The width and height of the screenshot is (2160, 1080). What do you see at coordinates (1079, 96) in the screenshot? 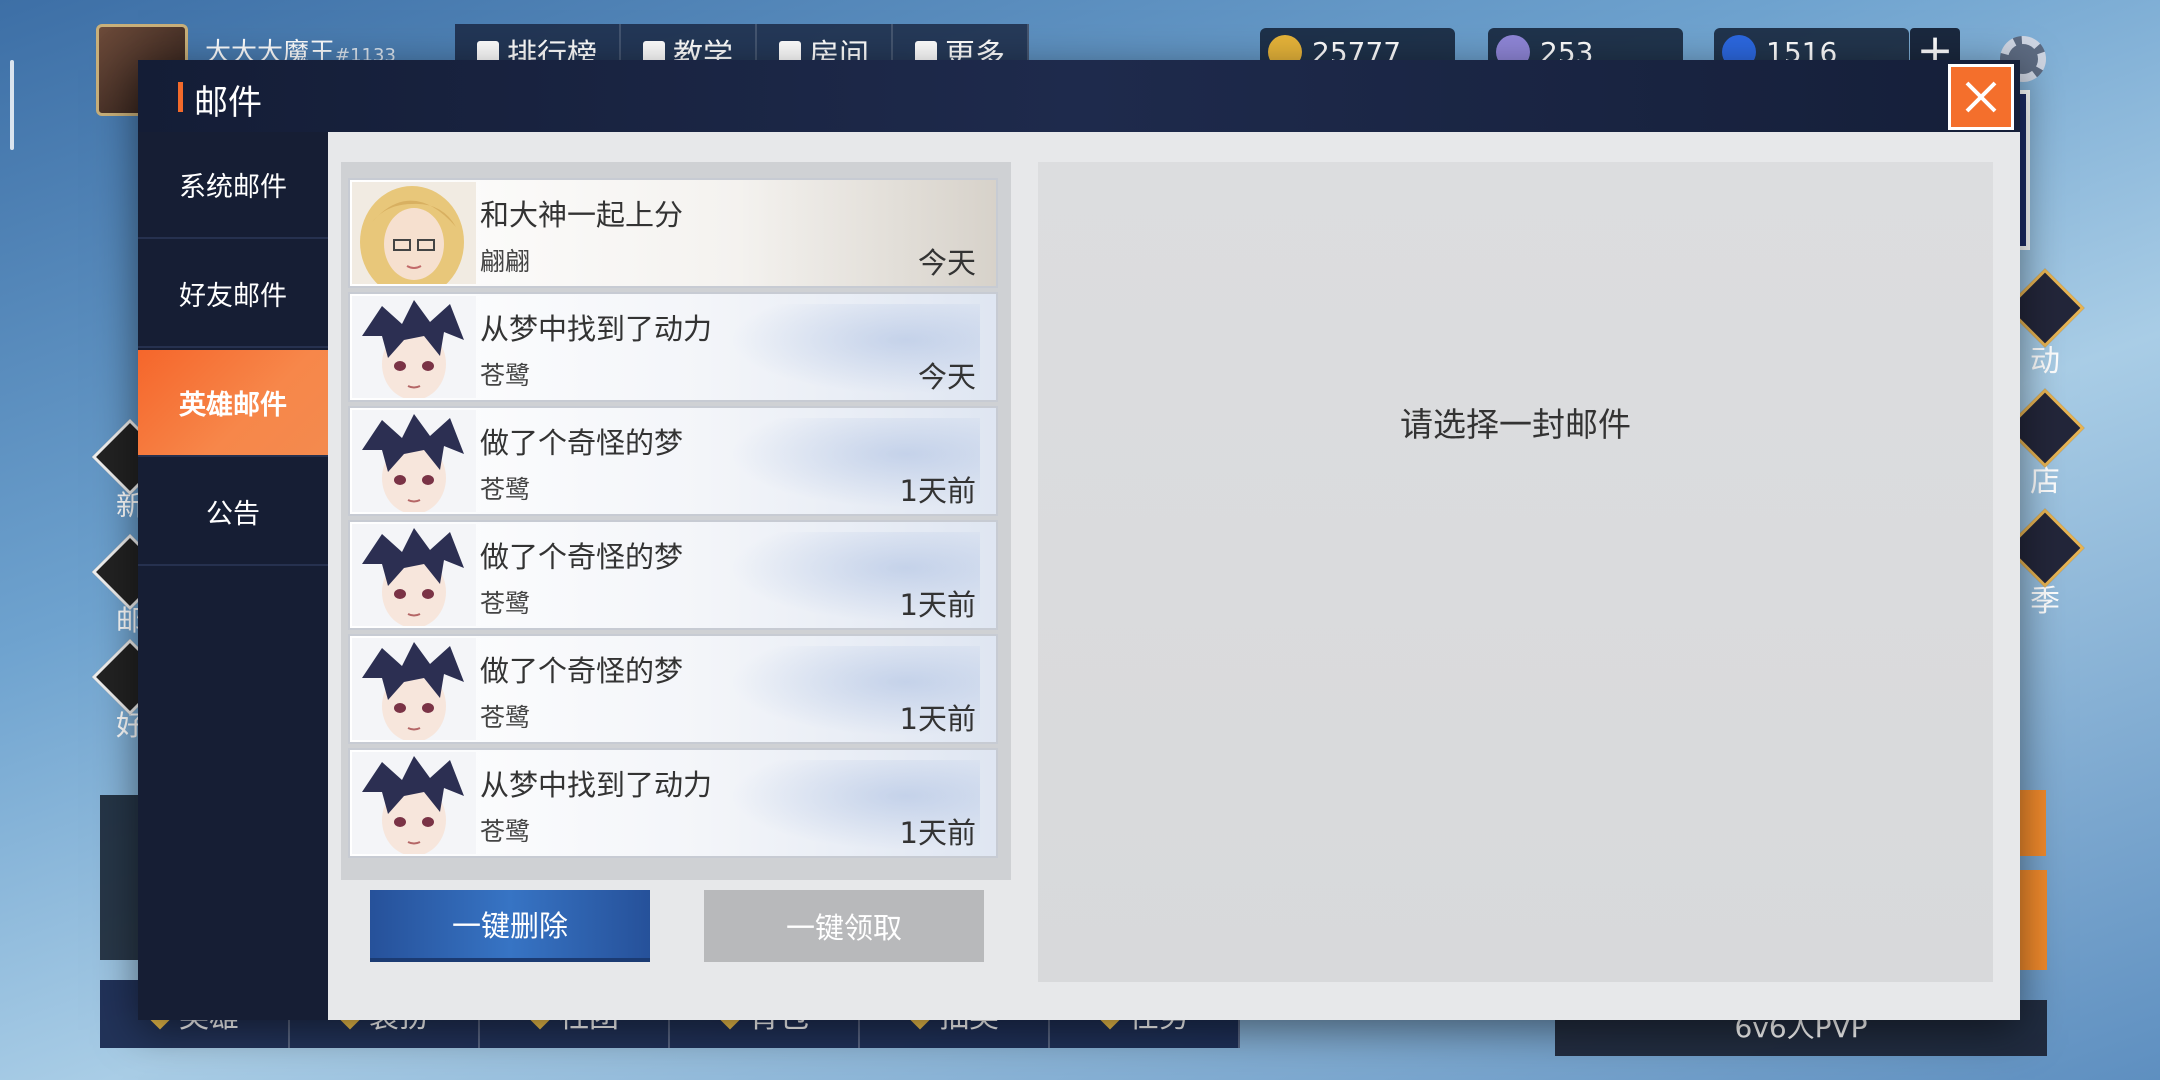
I see `dialog-header: 邮件` at bounding box center [1079, 96].